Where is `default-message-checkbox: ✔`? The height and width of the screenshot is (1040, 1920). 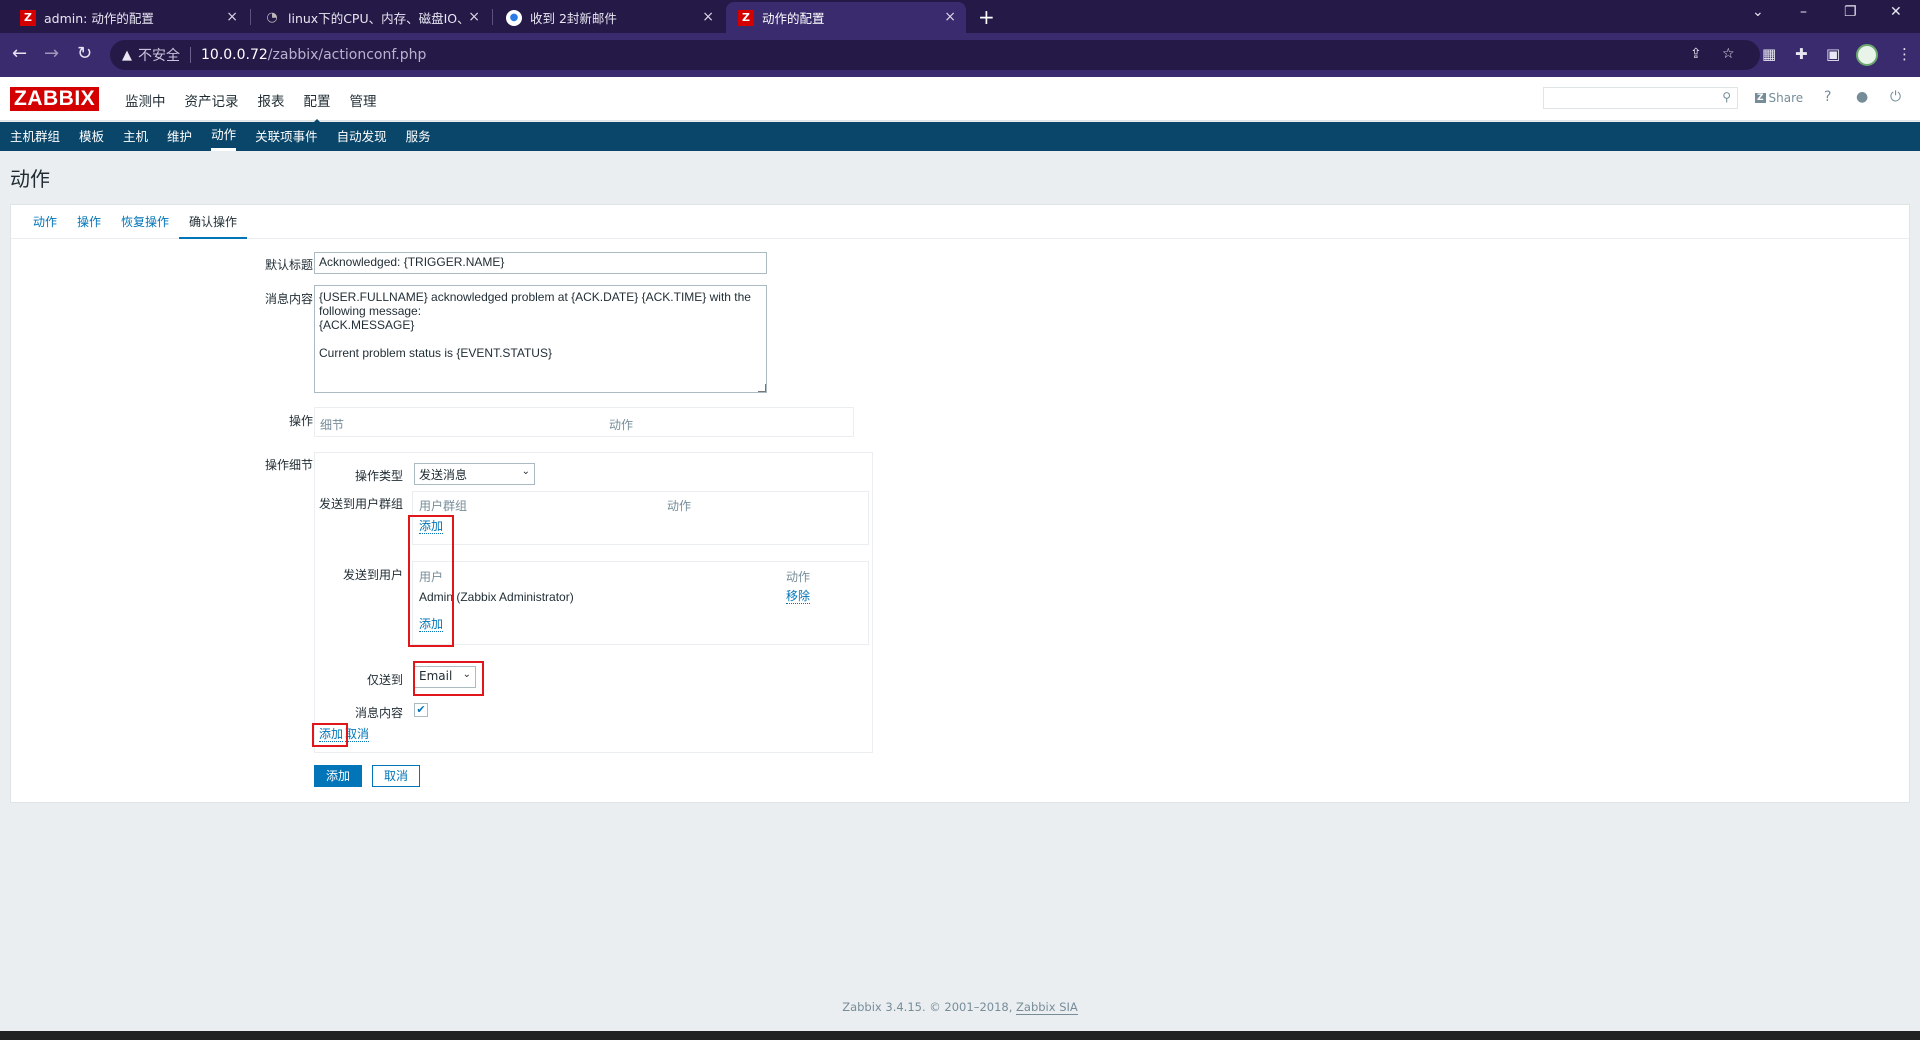 default-message-checkbox: ✔ is located at coordinates (421, 710).